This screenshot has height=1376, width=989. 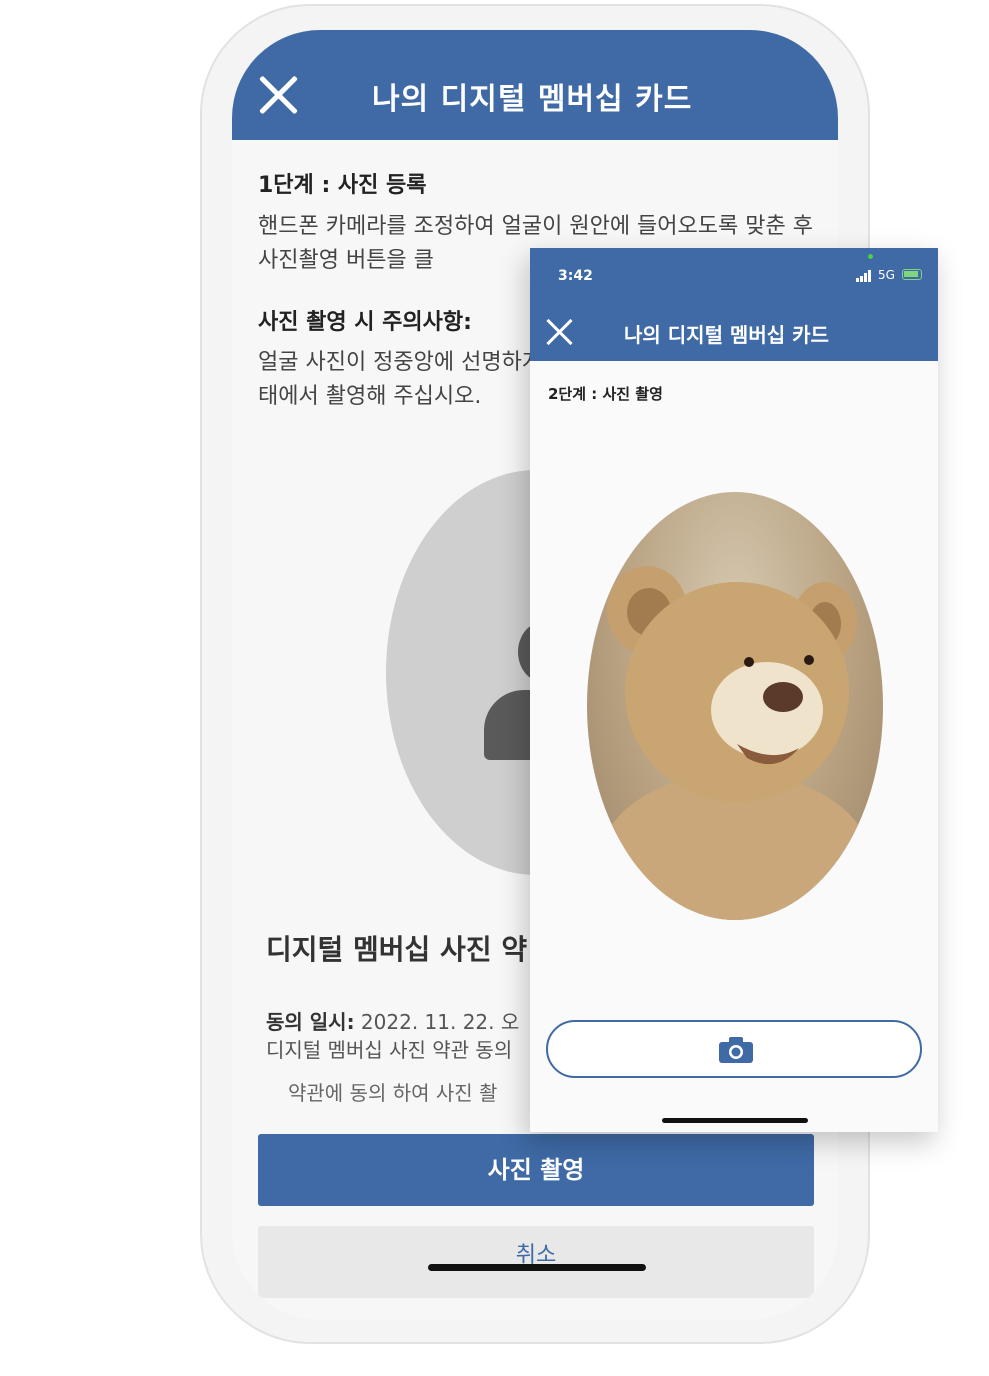 I want to click on battery-icon, so click(x=912, y=274).